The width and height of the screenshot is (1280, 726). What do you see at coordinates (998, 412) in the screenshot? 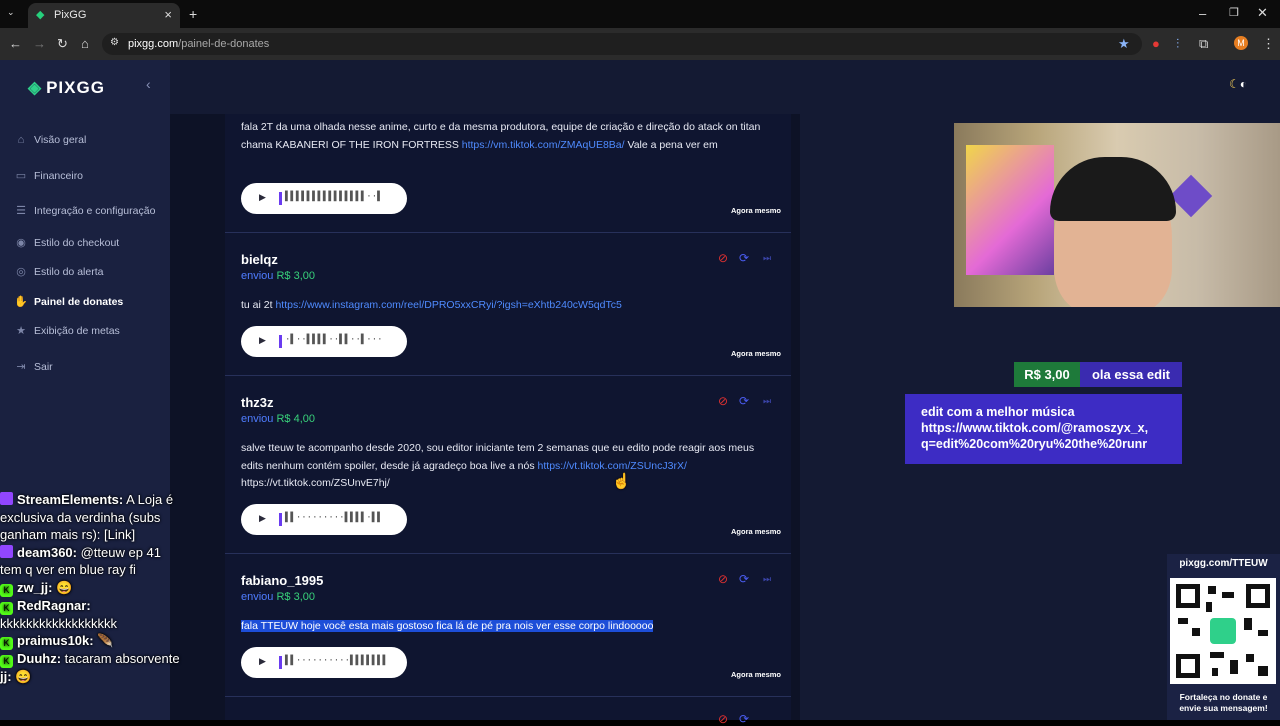
I see `alert-line: edit com a melhor música` at bounding box center [998, 412].